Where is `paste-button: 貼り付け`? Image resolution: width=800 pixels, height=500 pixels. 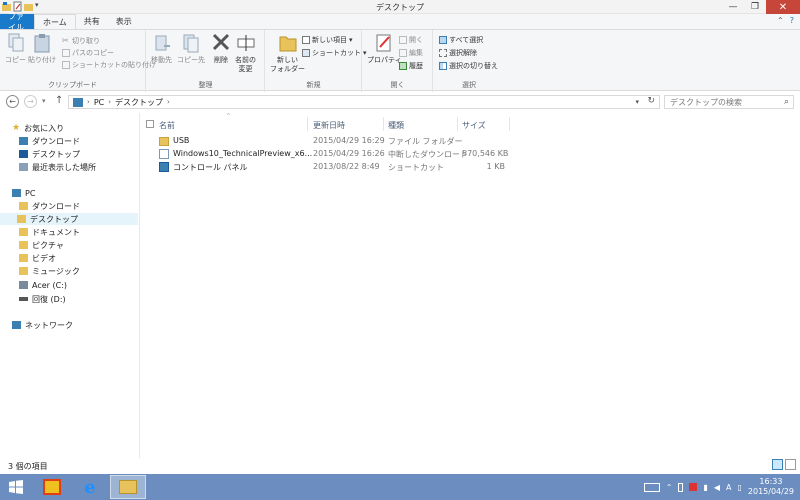 paste-button: 貼り付け is located at coordinates (42, 48).